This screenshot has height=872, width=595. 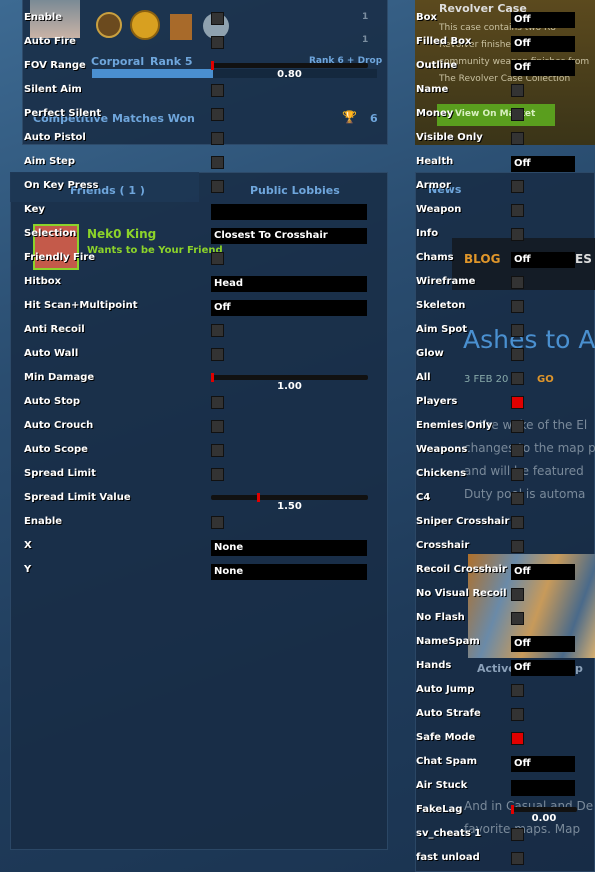 I want to click on auto-fire-checkbox, so click(x=217, y=42).